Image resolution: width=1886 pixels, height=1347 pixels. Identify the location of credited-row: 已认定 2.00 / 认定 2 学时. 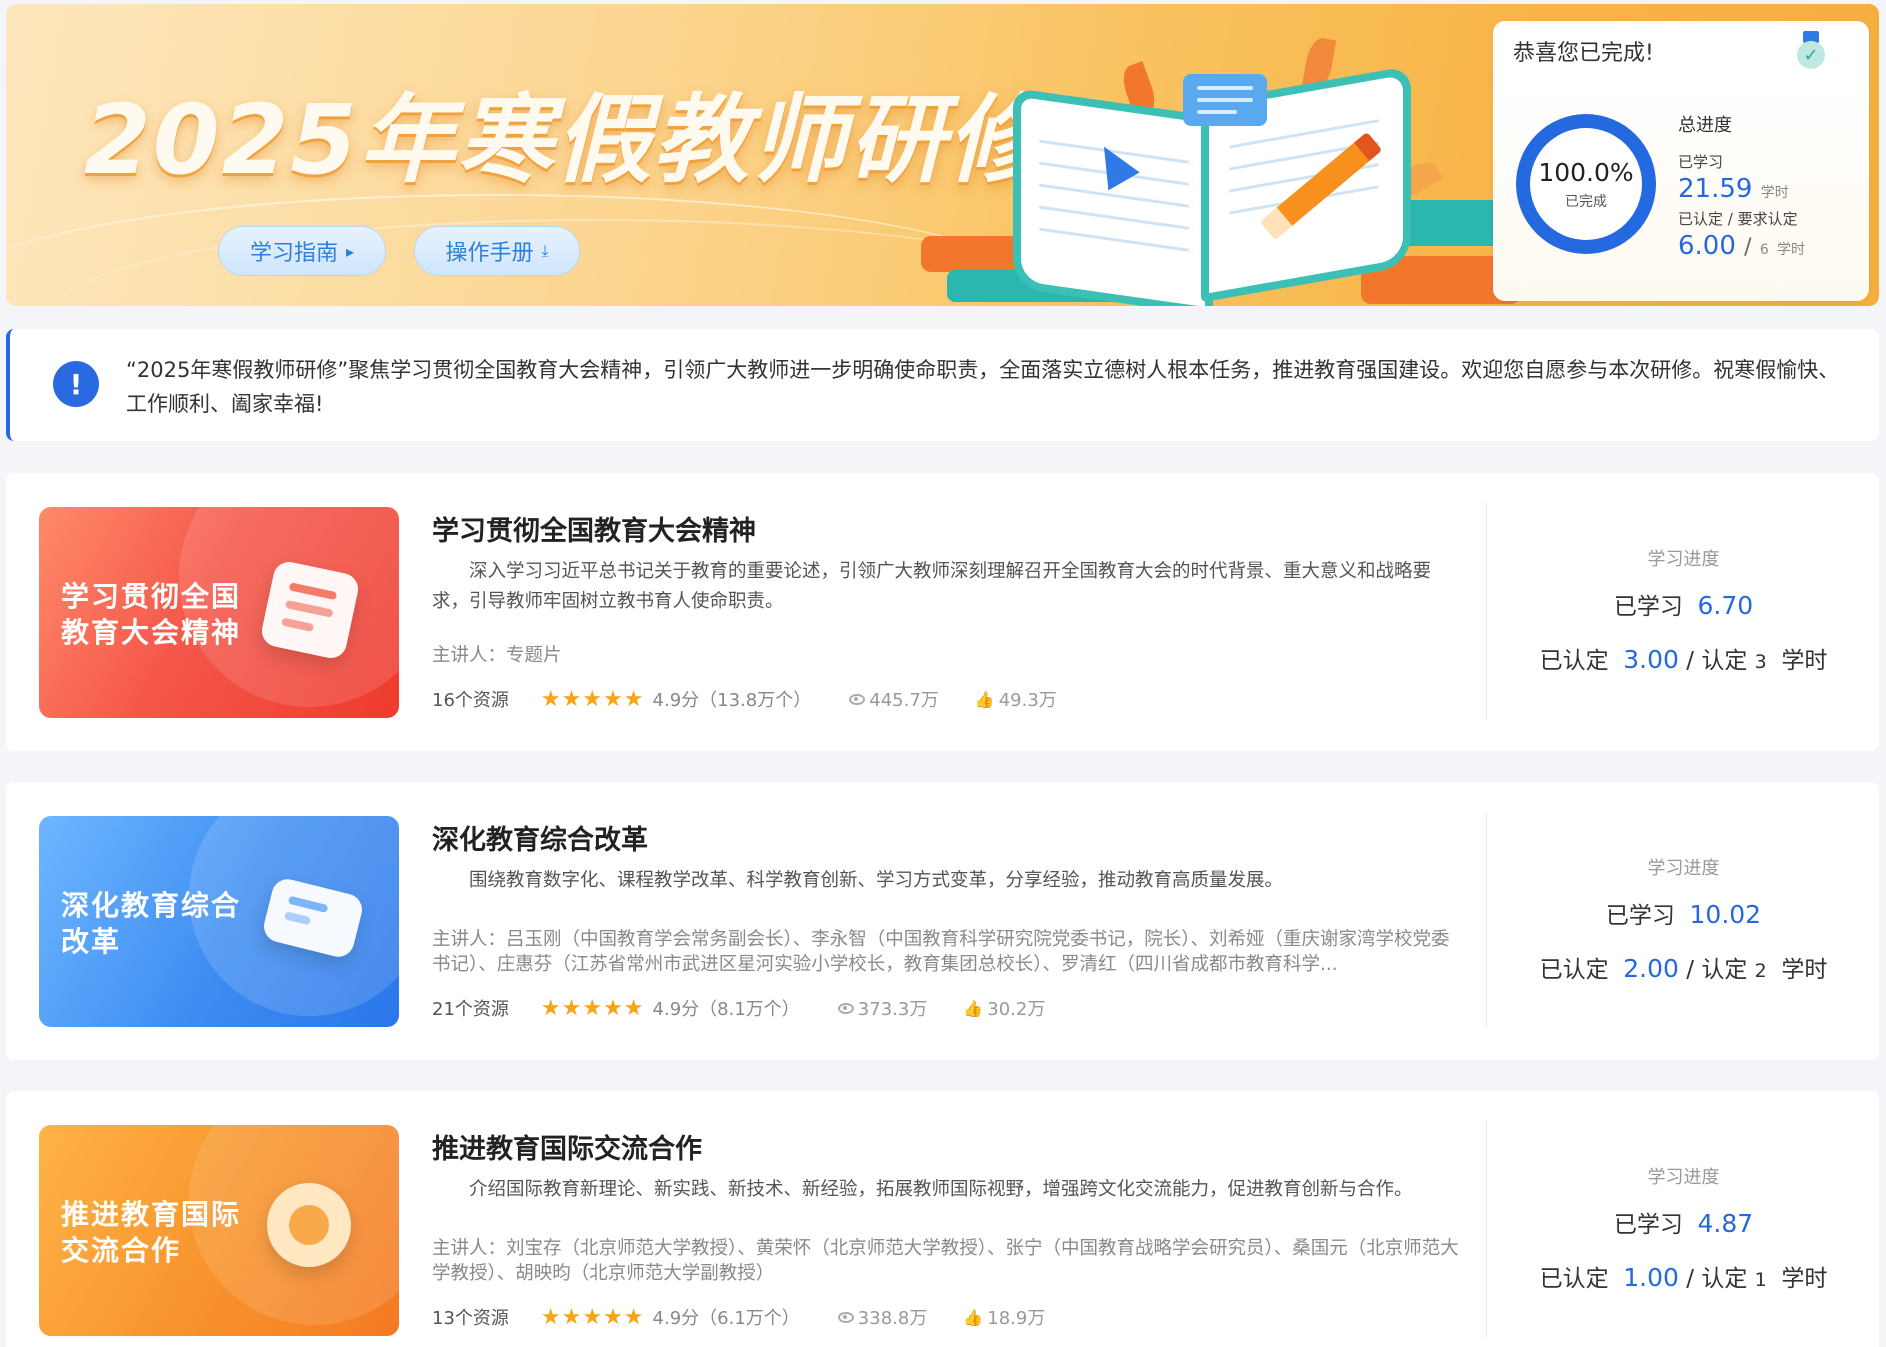
(1683, 968).